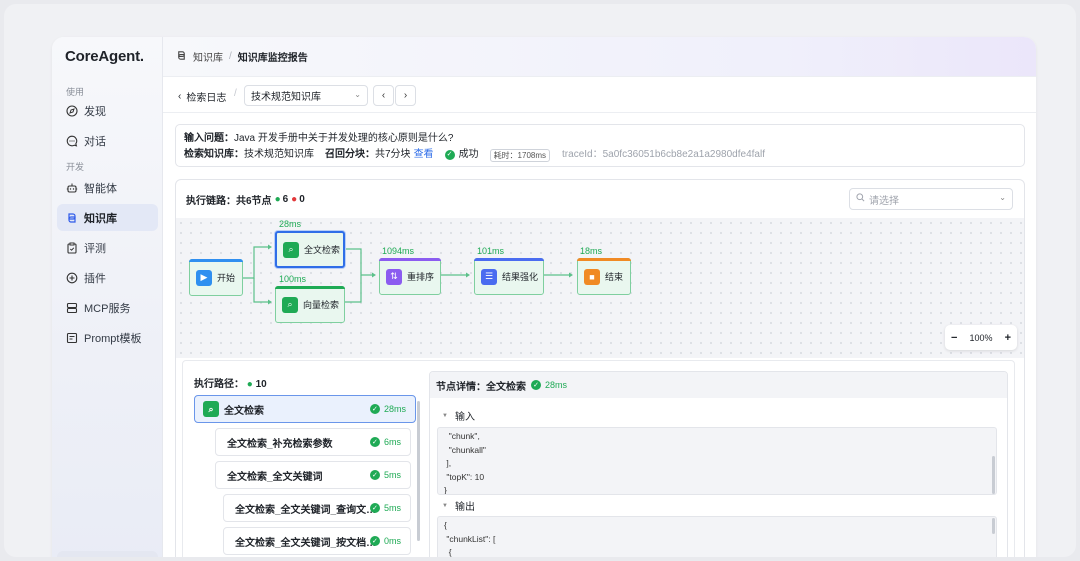 The image size is (1080, 561). I want to click on flow-node-enhance: ☰ 结果强化, so click(509, 276).